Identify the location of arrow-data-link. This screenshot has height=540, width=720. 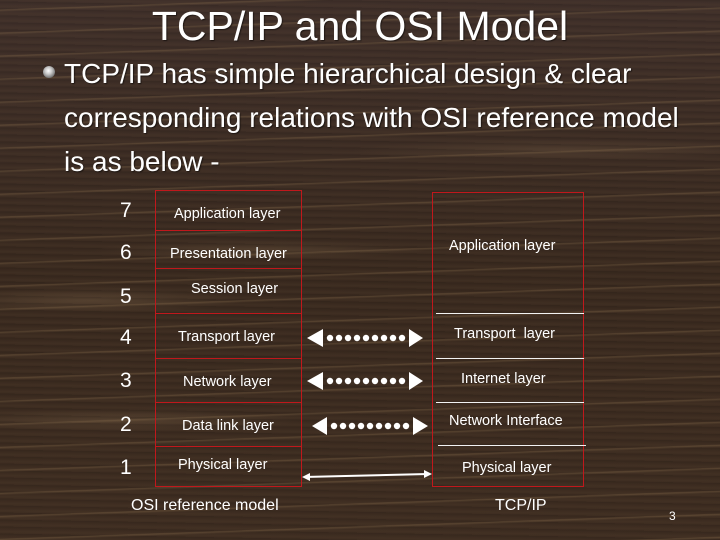
(370, 426).